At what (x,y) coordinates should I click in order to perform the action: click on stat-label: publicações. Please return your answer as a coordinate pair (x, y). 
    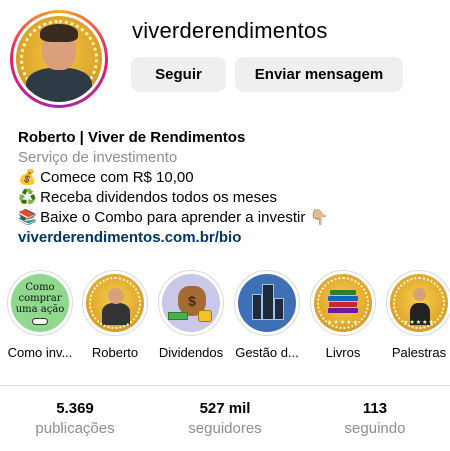
    Looking at the image, I should click on (75, 428).